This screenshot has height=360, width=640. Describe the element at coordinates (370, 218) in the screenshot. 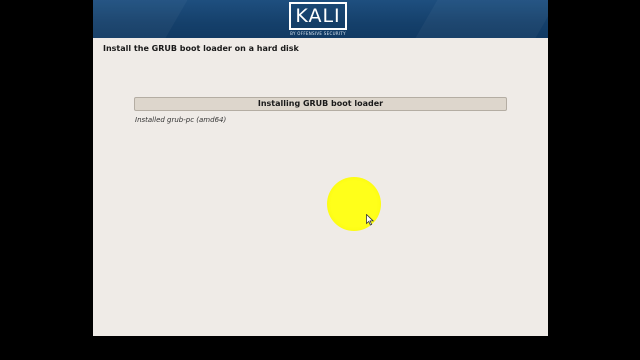

I see `mouse-pointer-icon` at that location.